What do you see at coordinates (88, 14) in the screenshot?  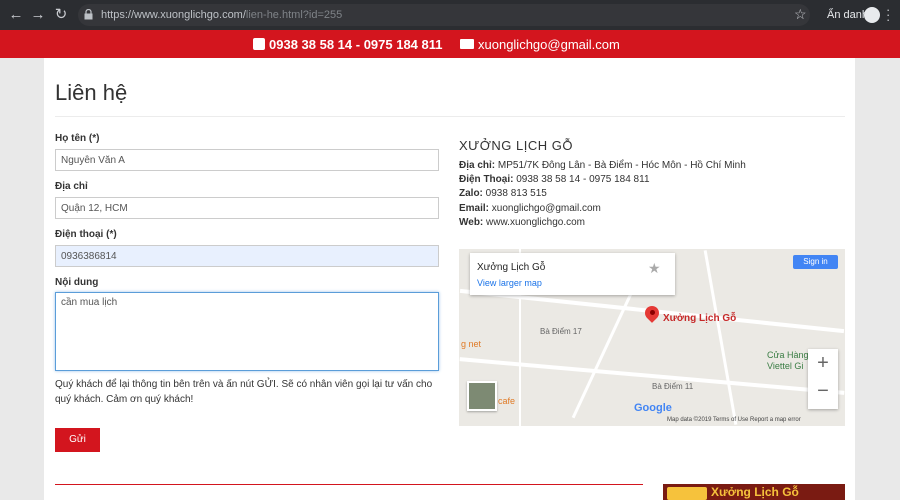 I see `lock-icon` at bounding box center [88, 14].